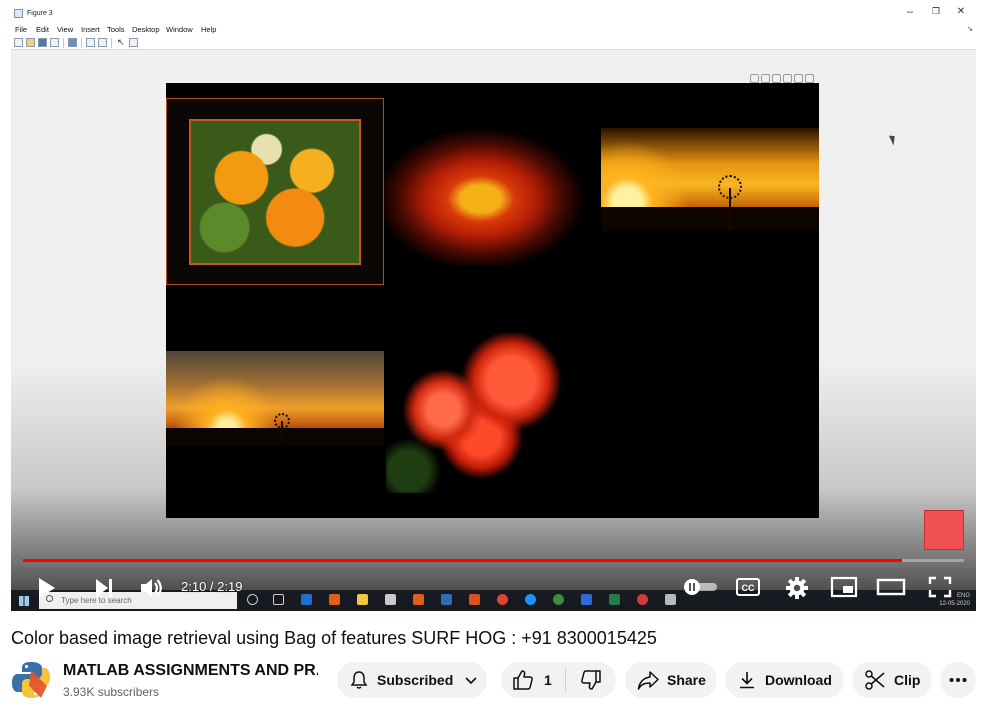 Image resolution: width=987 pixels, height=713 pixels. I want to click on chevron-down-icon, so click(471, 681).